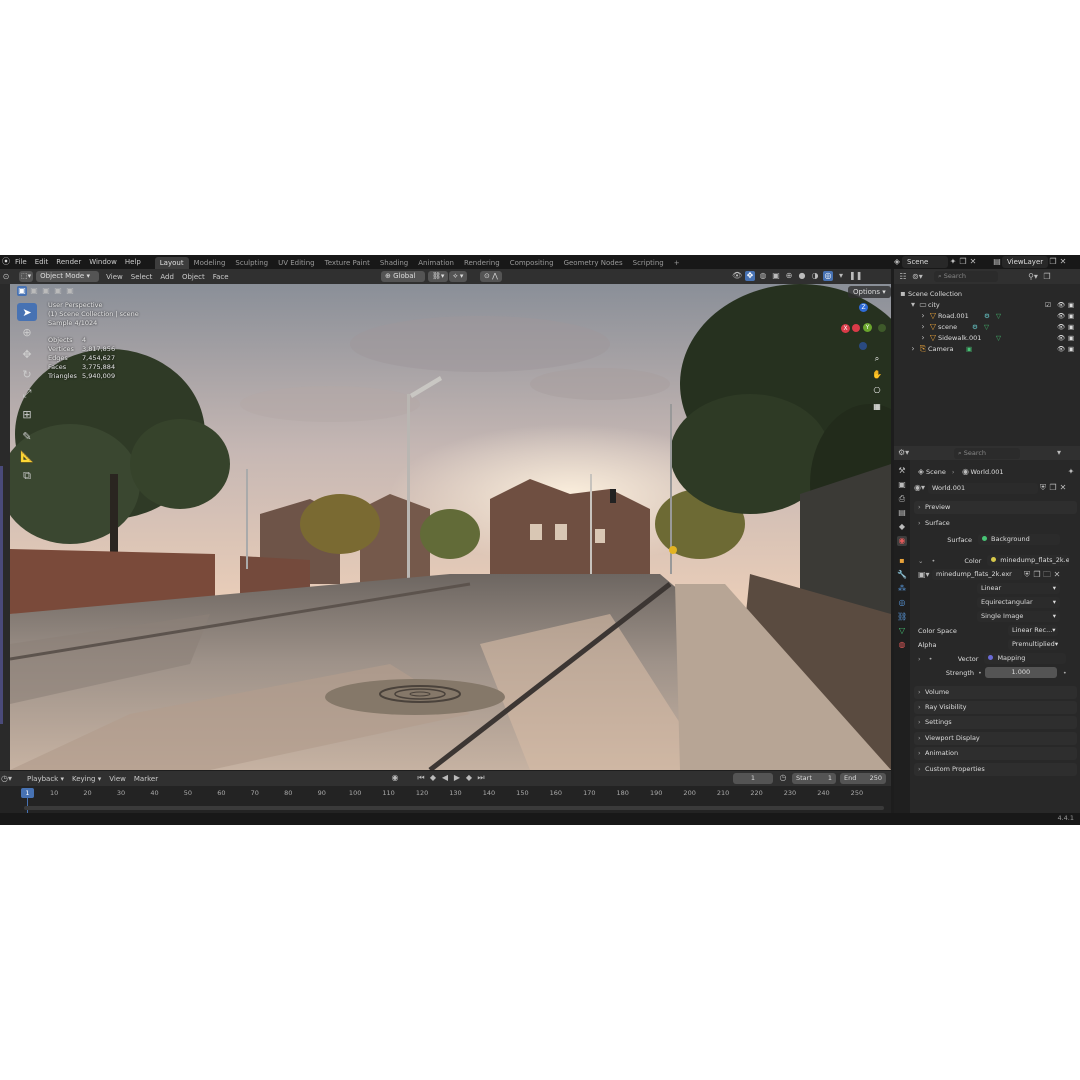  Describe the element at coordinates (46, 291) in the screenshot. I see `select-subtract-icon: ▣` at that location.